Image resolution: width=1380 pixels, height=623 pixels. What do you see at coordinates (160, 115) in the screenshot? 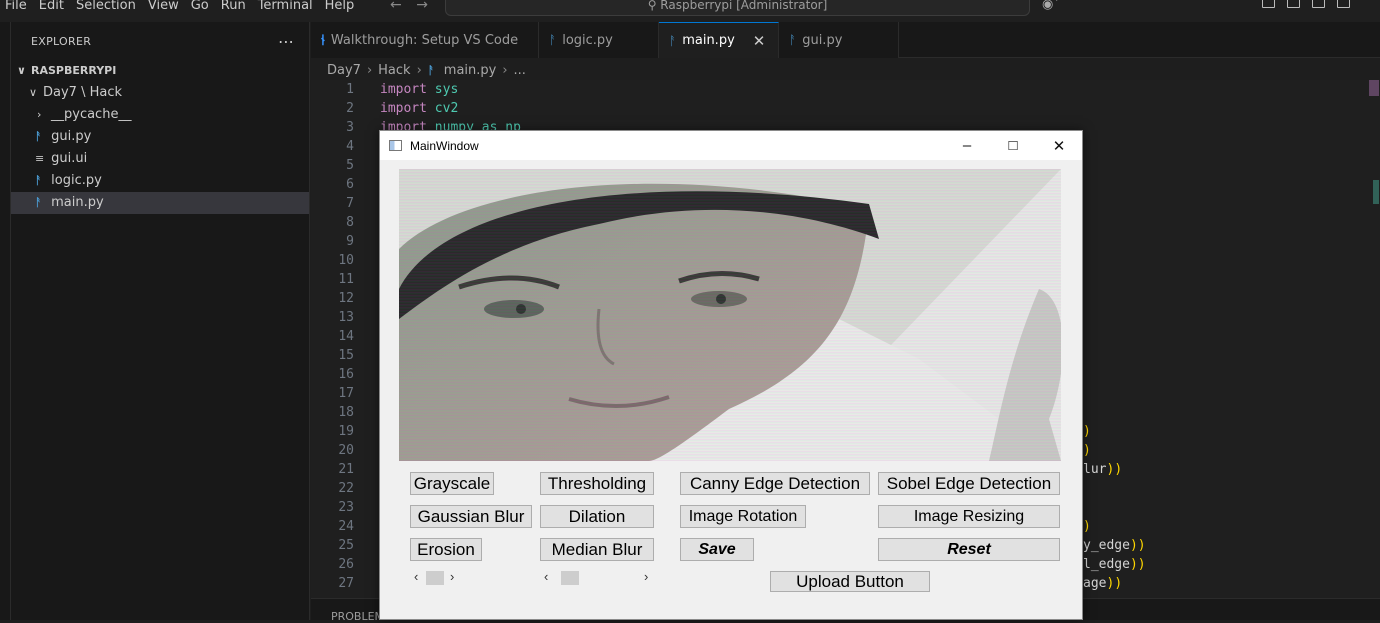
I see `tree-item-pycache: › __pycache__` at bounding box center [160, 115].